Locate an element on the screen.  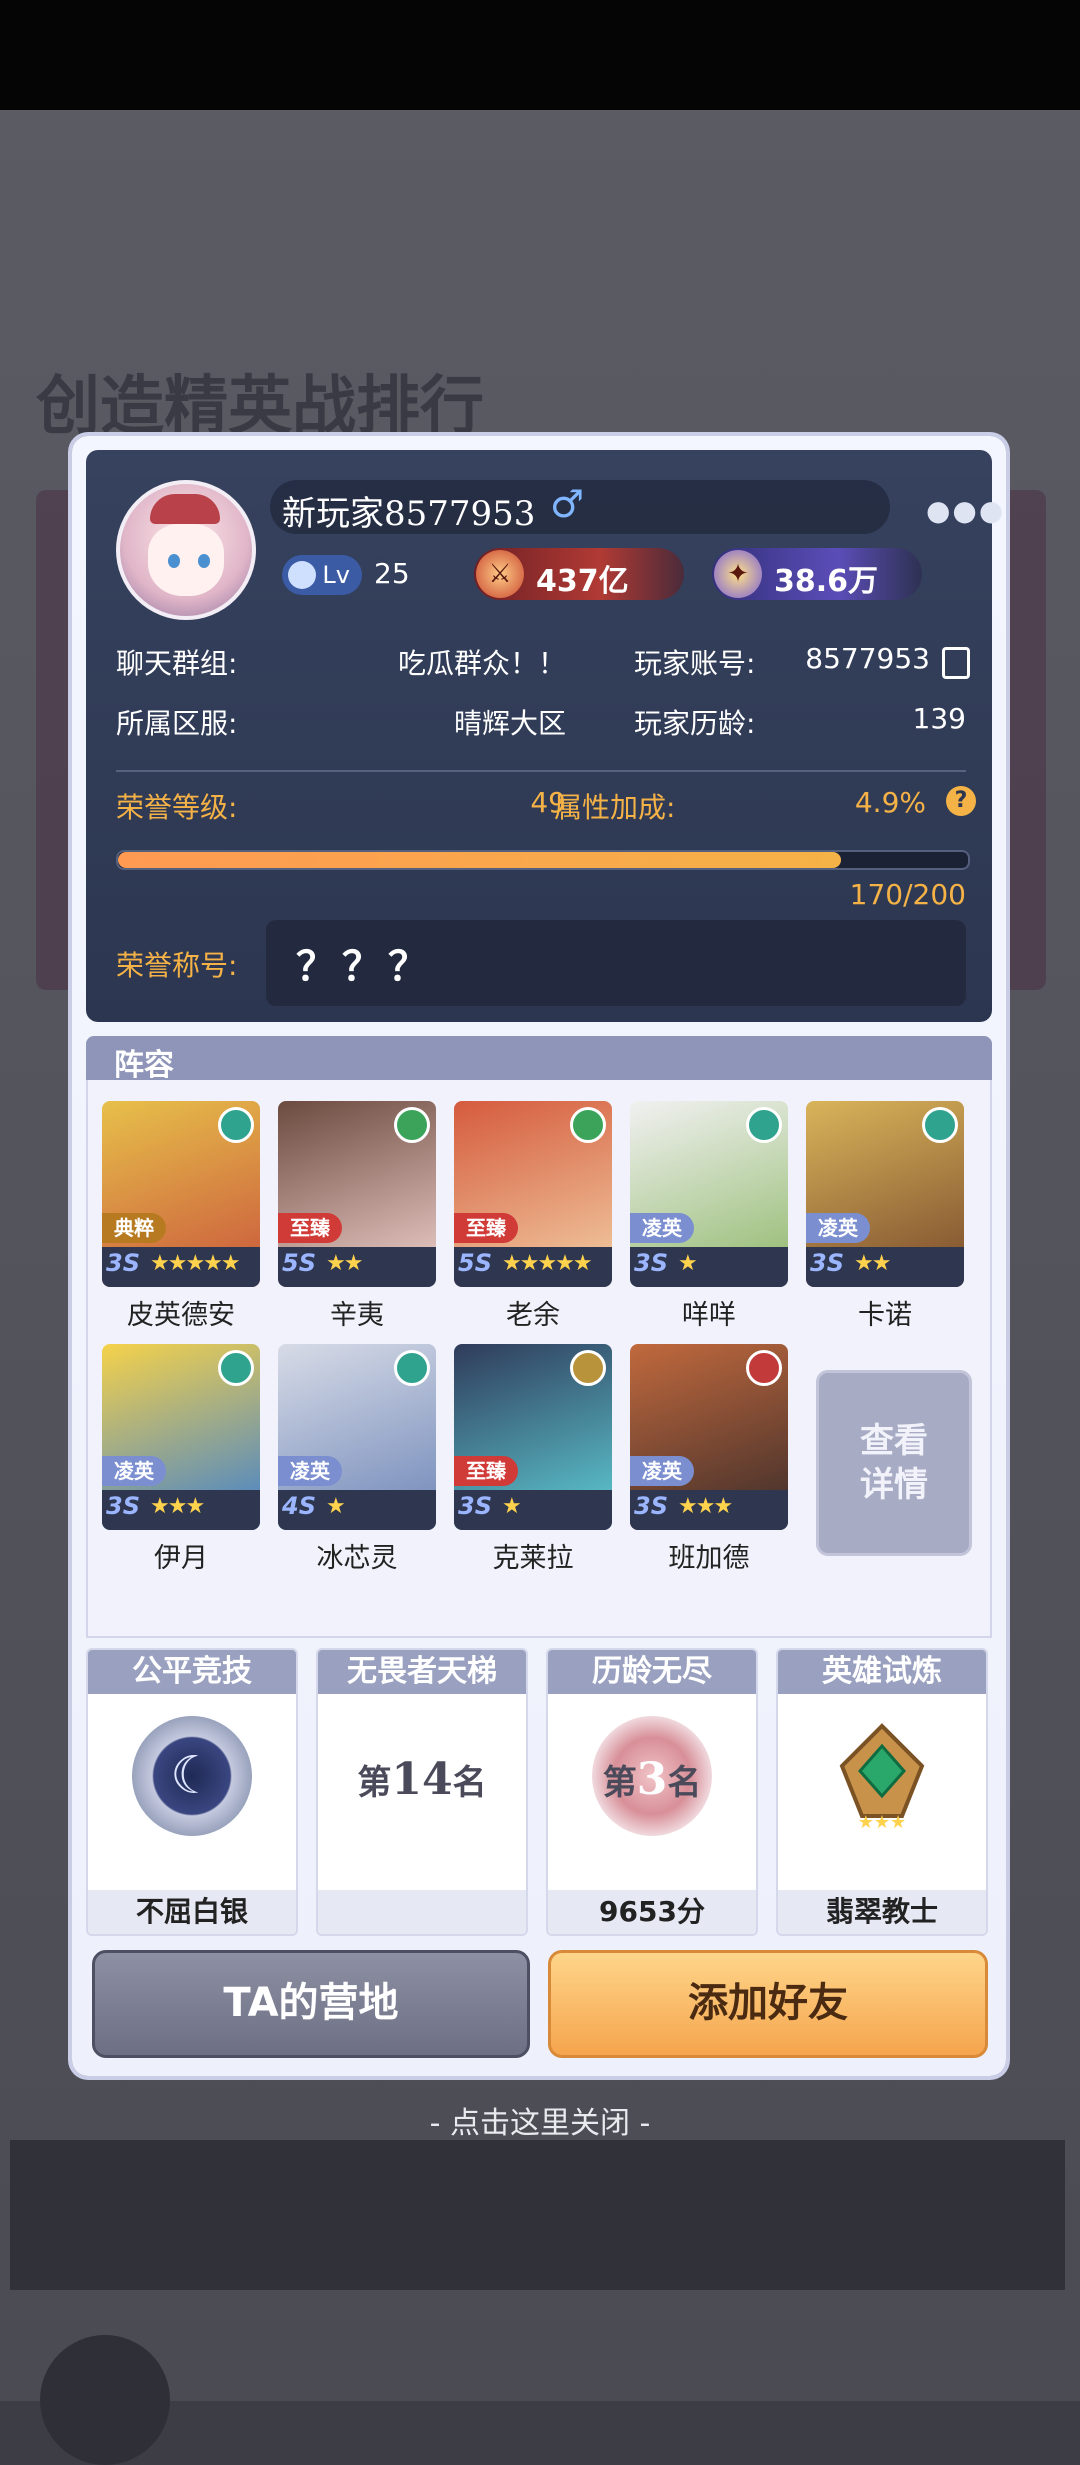
close-hint: - 点击这里关闭 - is located at coordinates (540, 2120).